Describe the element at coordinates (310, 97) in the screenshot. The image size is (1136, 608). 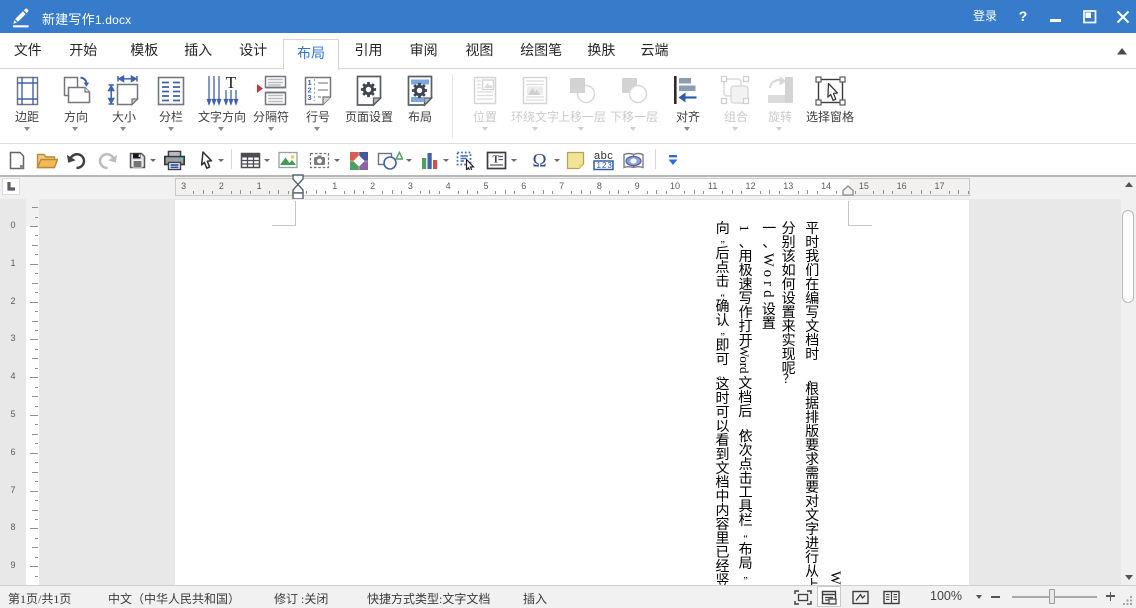
I see `svg-text: 3` at that location.